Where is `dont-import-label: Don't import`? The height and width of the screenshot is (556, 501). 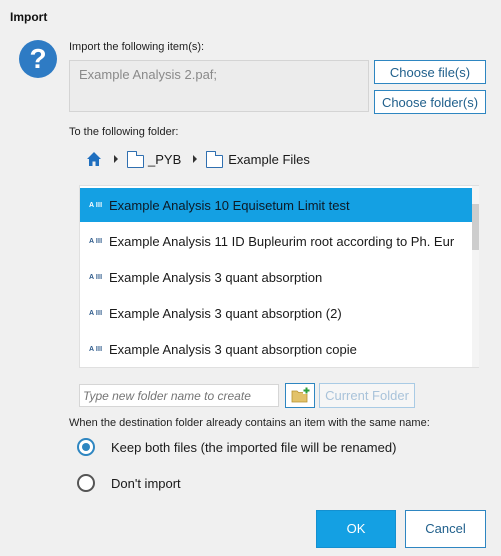 dont-import-label: Don't import is located at coordinates (146, 483).